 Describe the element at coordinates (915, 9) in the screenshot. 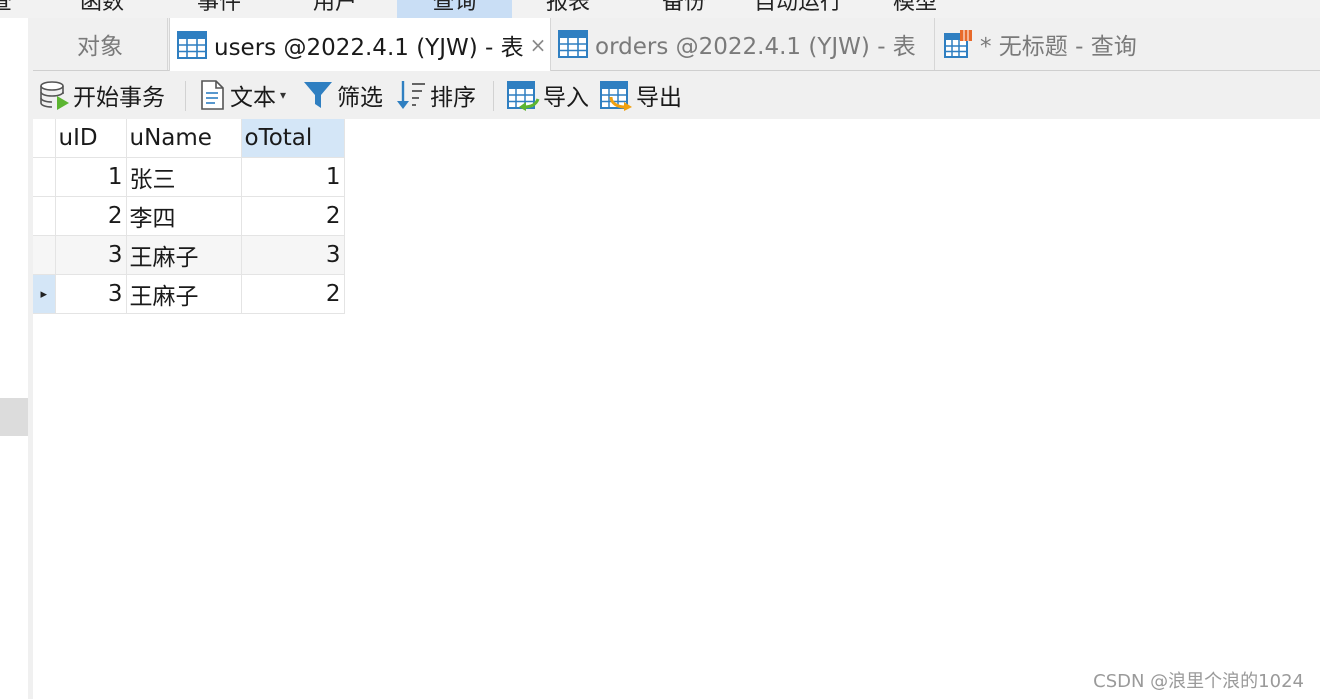

I see `menu-item-model: 模型` at that location.